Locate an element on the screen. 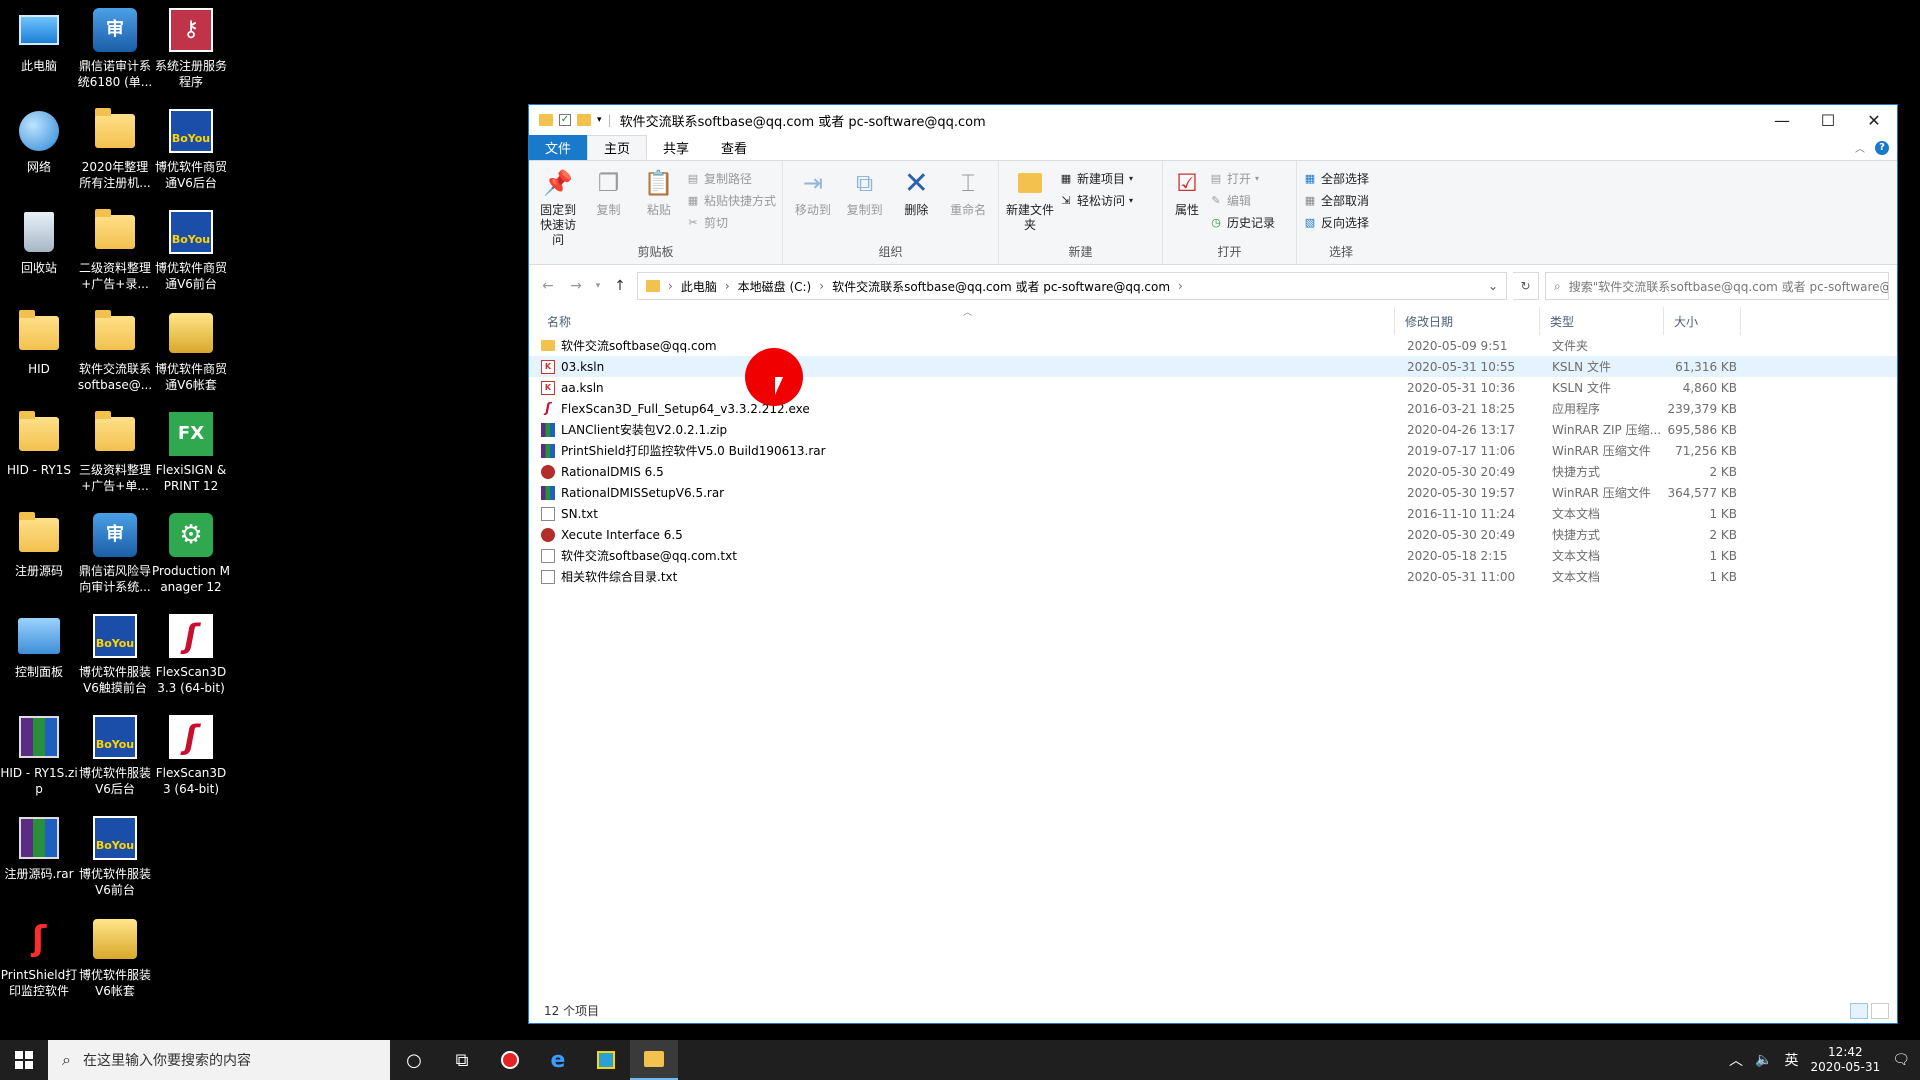 The image size is (1920, 1080). back-arrow-icon: ← is located at coordinates (548, 286).